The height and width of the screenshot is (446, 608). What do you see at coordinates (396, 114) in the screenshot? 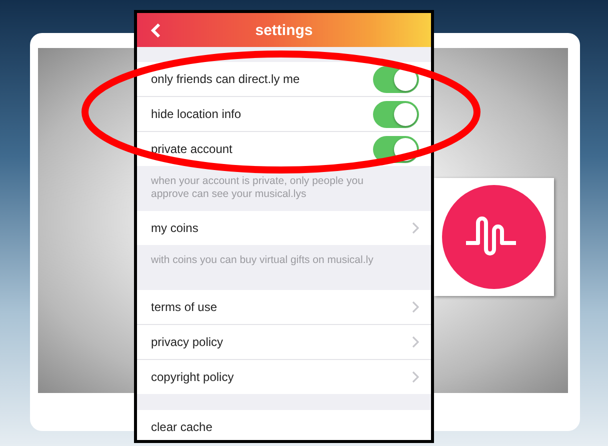
I see `toggle-switch` at bounding box center [396, 114].